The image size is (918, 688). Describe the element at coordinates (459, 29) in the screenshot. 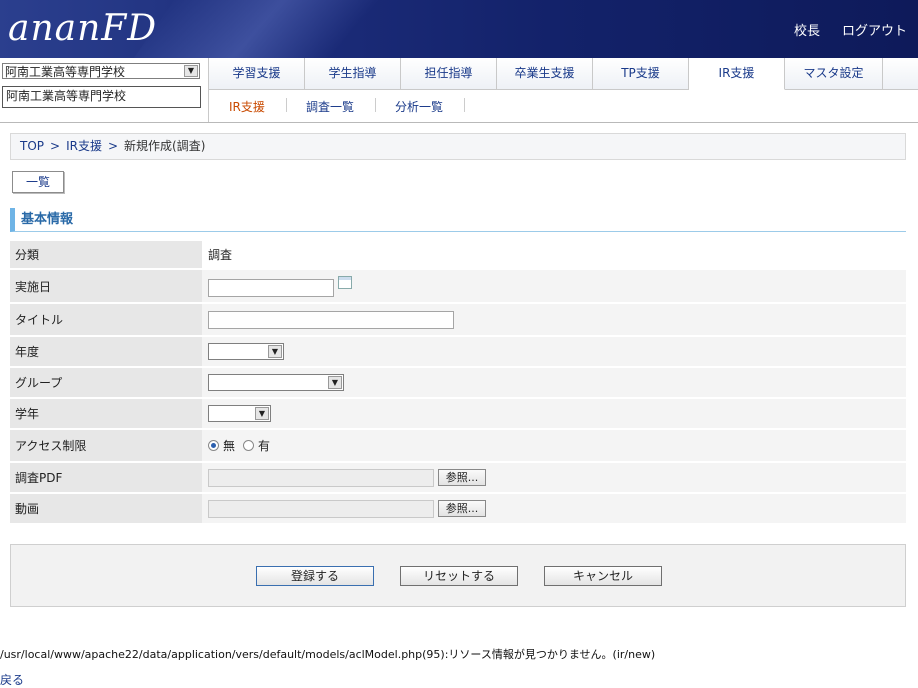

I see `app-header: ananFD 校長 ログアウト` at that location.